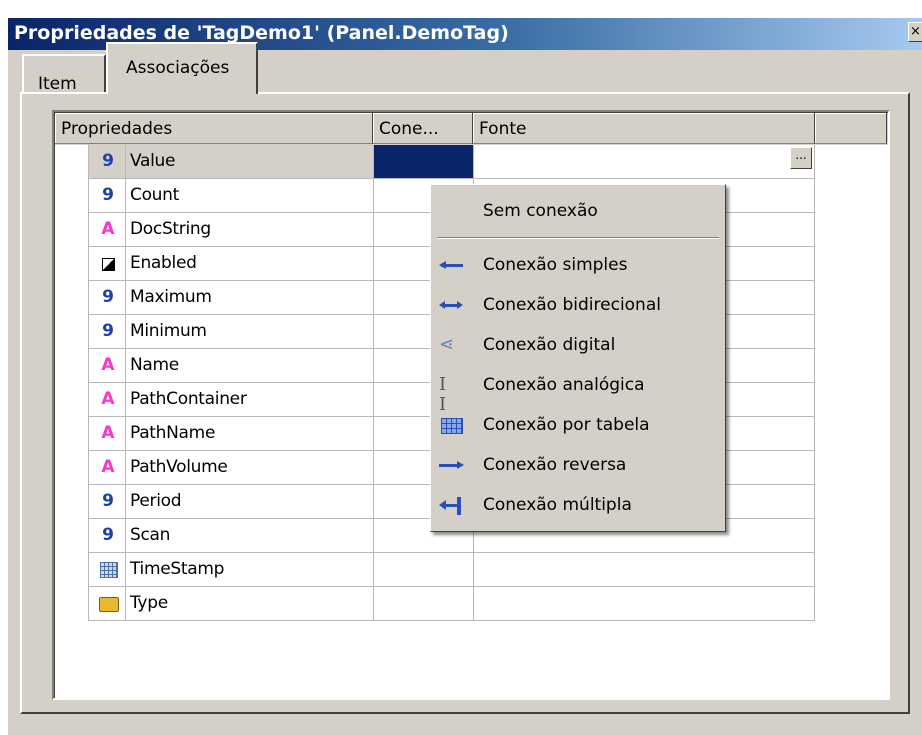 This screenshot has height=735, width=922. What do you see at coordinates (555, 265) in the screenshot?
I see `menu-item-label: Conexão simples` at bounding box center [555, 265].